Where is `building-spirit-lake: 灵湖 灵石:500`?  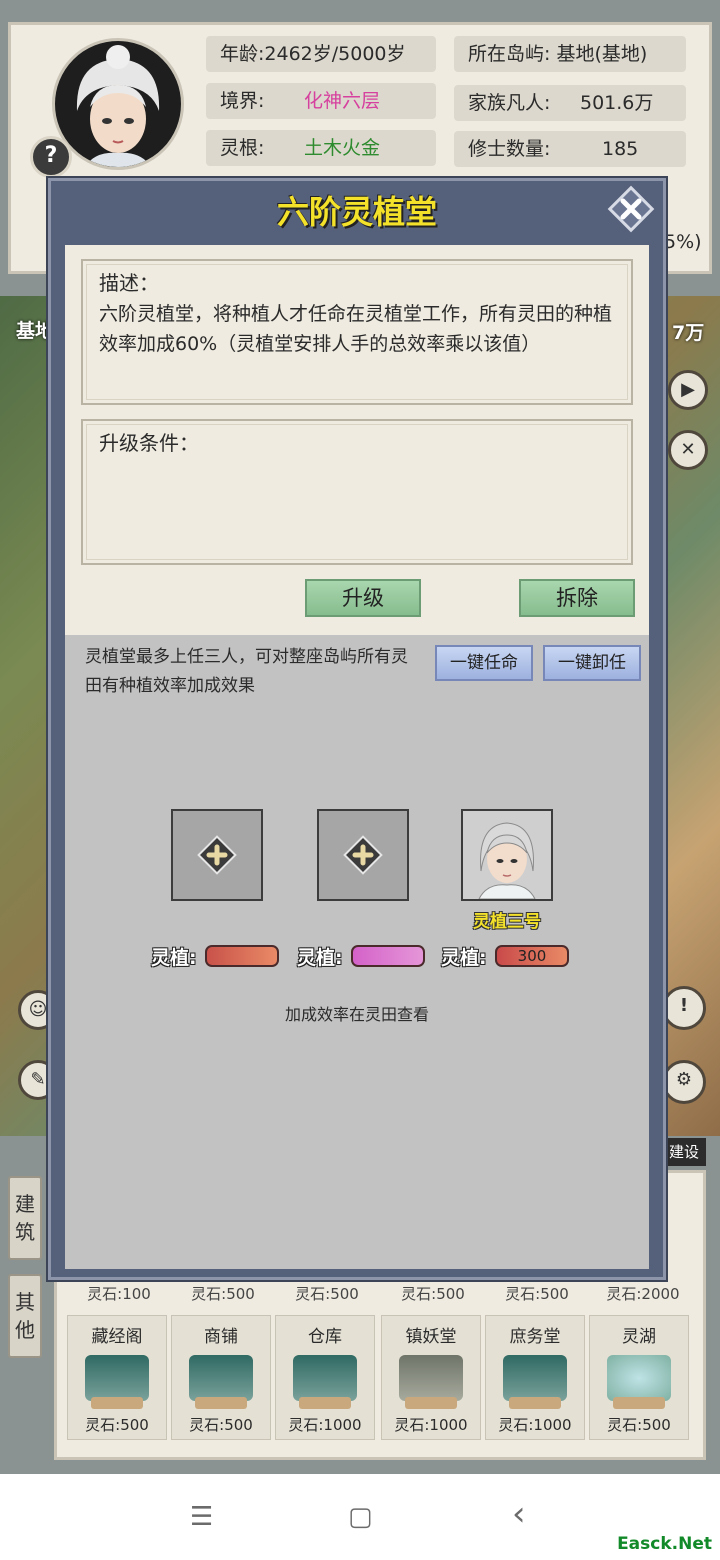 building-spirit-lake: 灵湖 灵石:500 is located at coordinates (639, 1377).